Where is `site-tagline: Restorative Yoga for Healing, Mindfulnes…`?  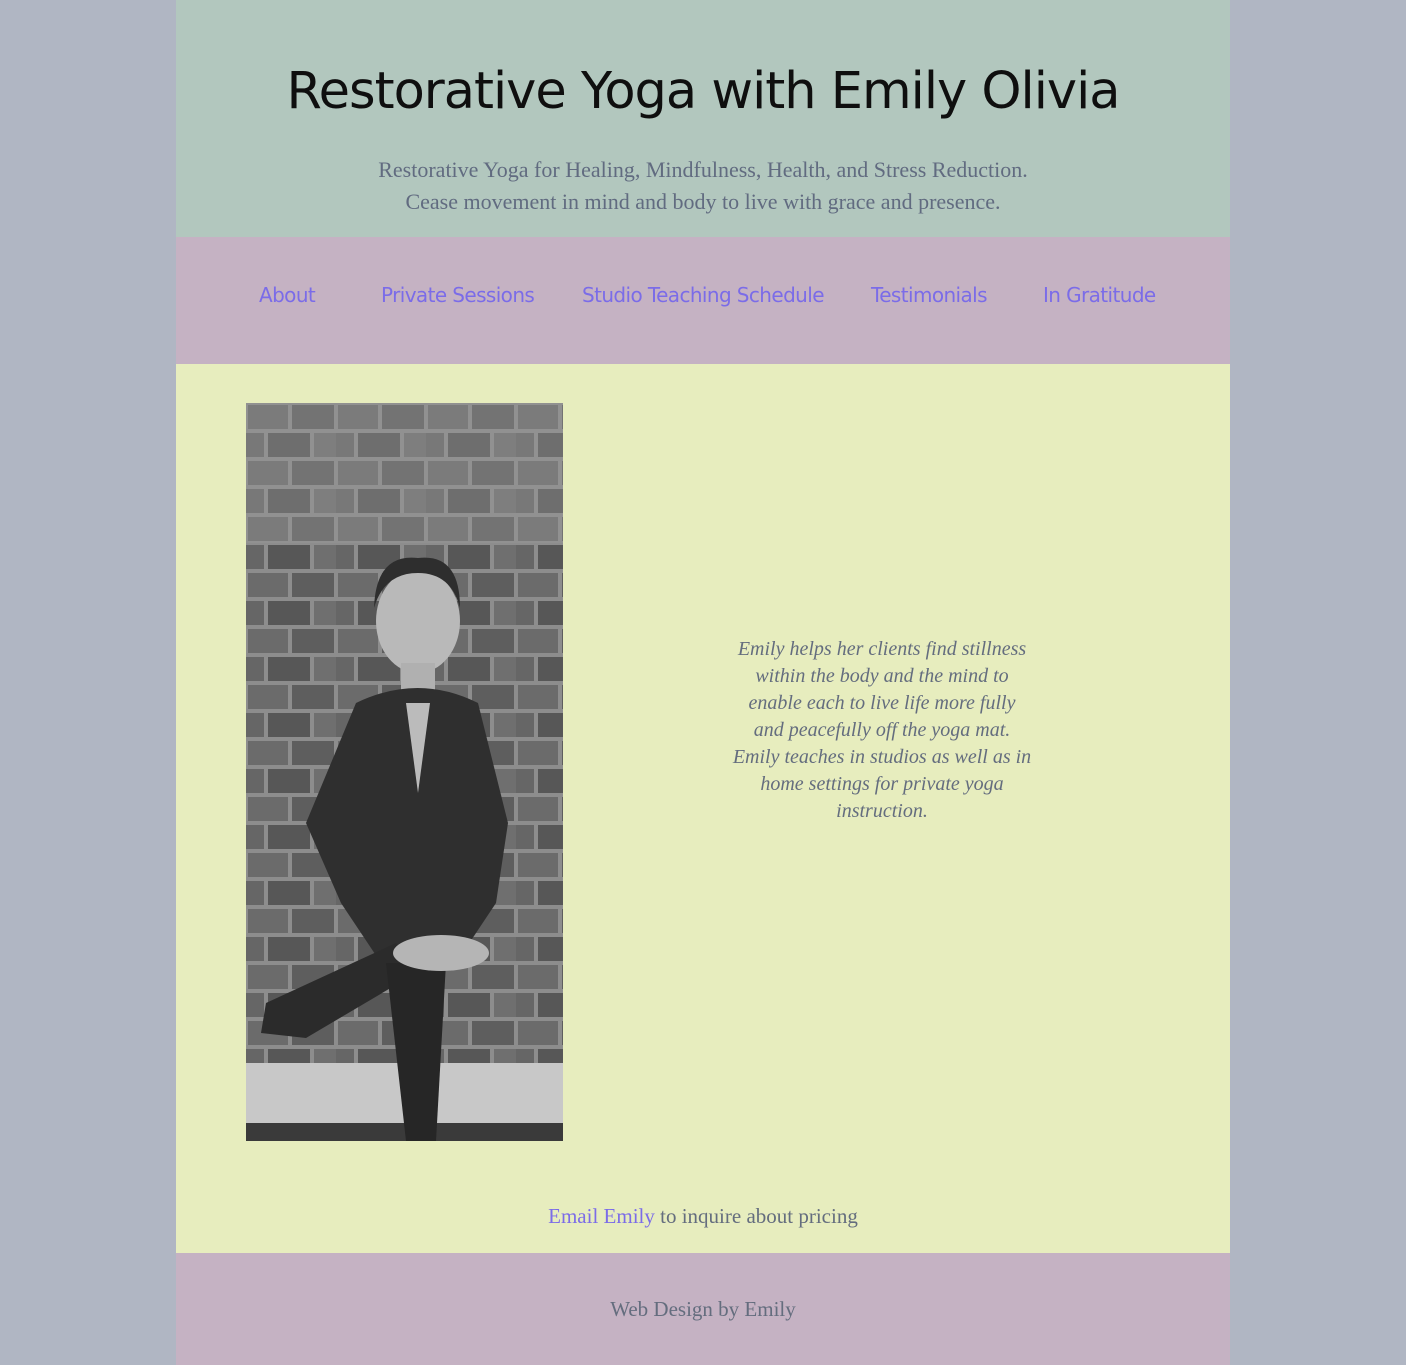
site-tagline: Restorative Yoga for Healing, Mindfulnes… is located at coordinates (703, 186).